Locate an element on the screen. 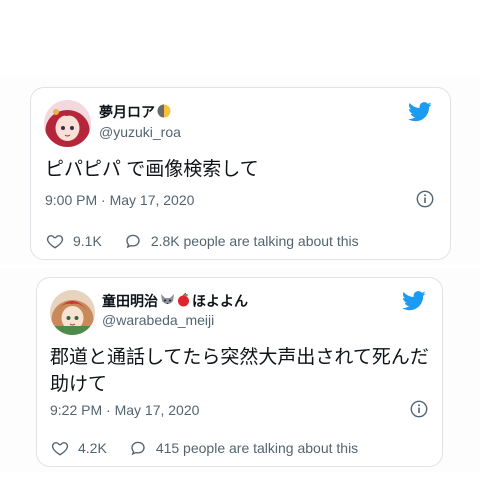 The image size is (480, 480). user-handle: @warabeda_meiji is located at coordinates (158, 320).